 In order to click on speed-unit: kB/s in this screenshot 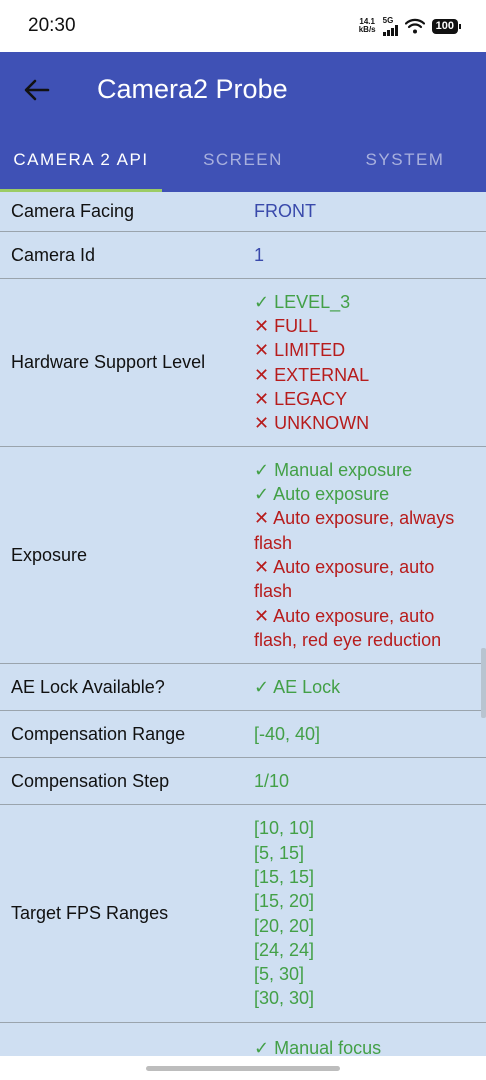, I will do `click(367, 29)`.